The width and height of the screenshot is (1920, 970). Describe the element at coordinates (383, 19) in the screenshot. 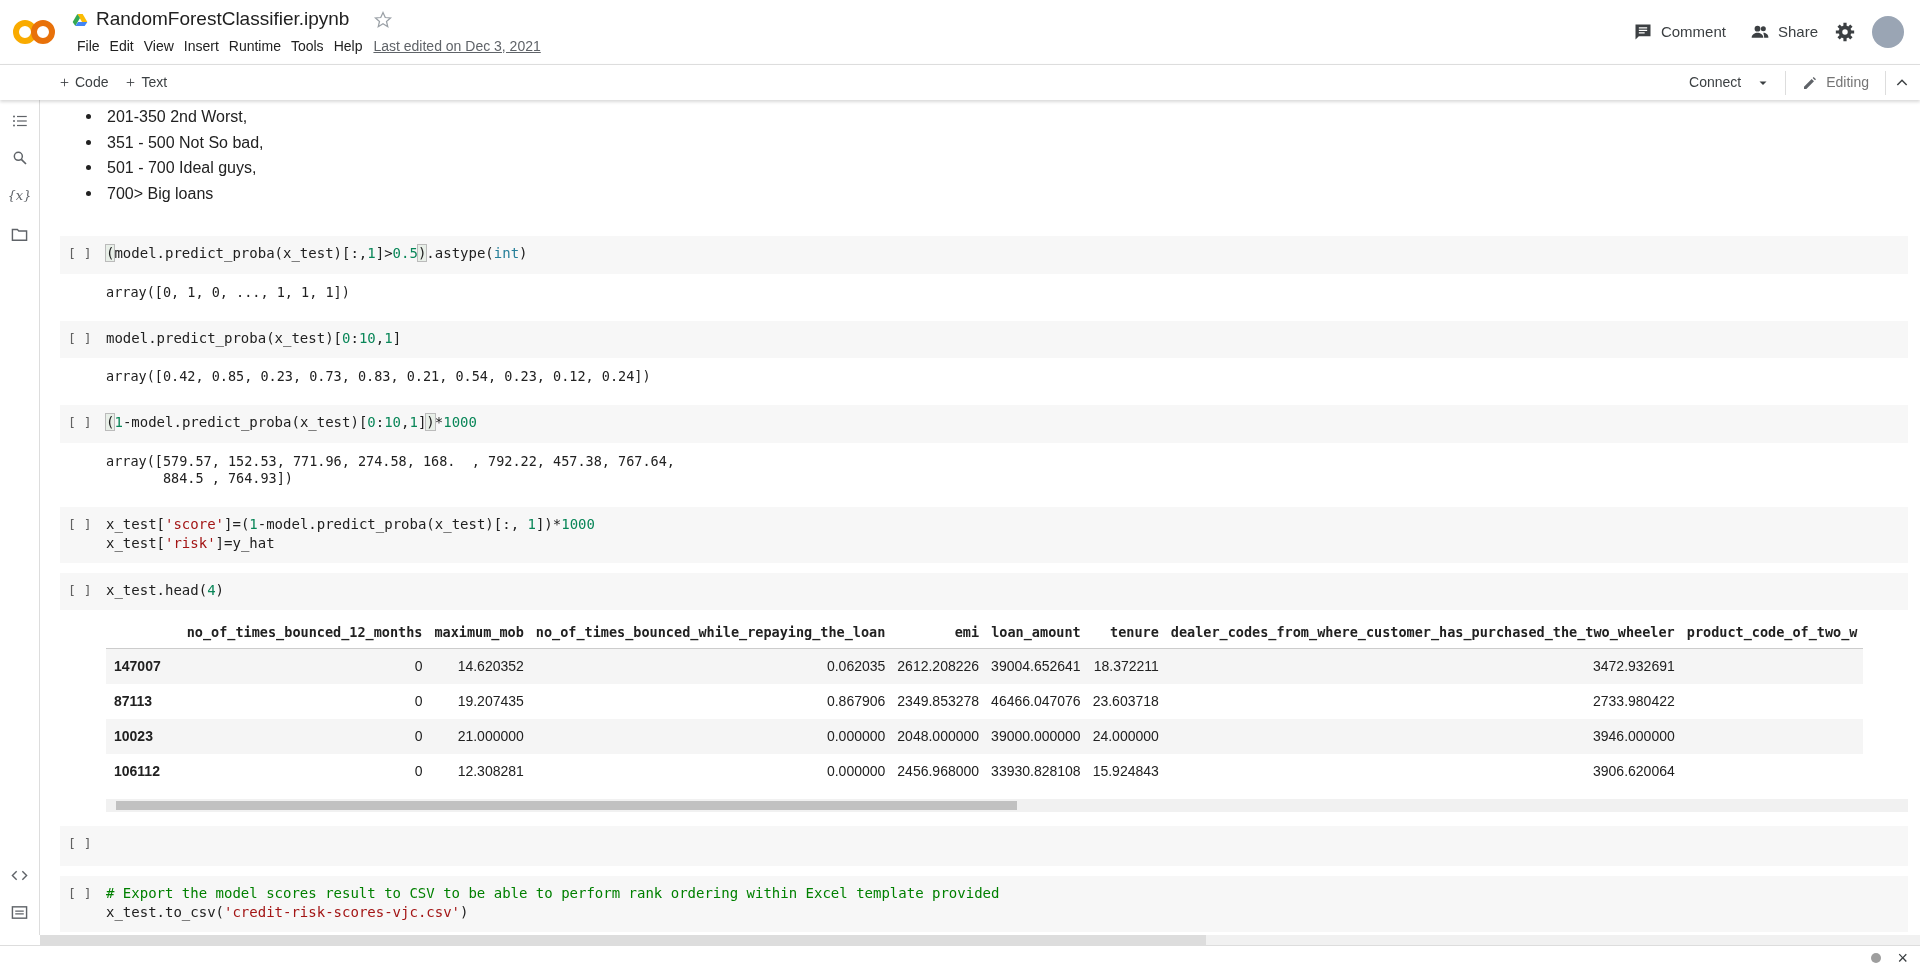

I see `star-icon` at that location.